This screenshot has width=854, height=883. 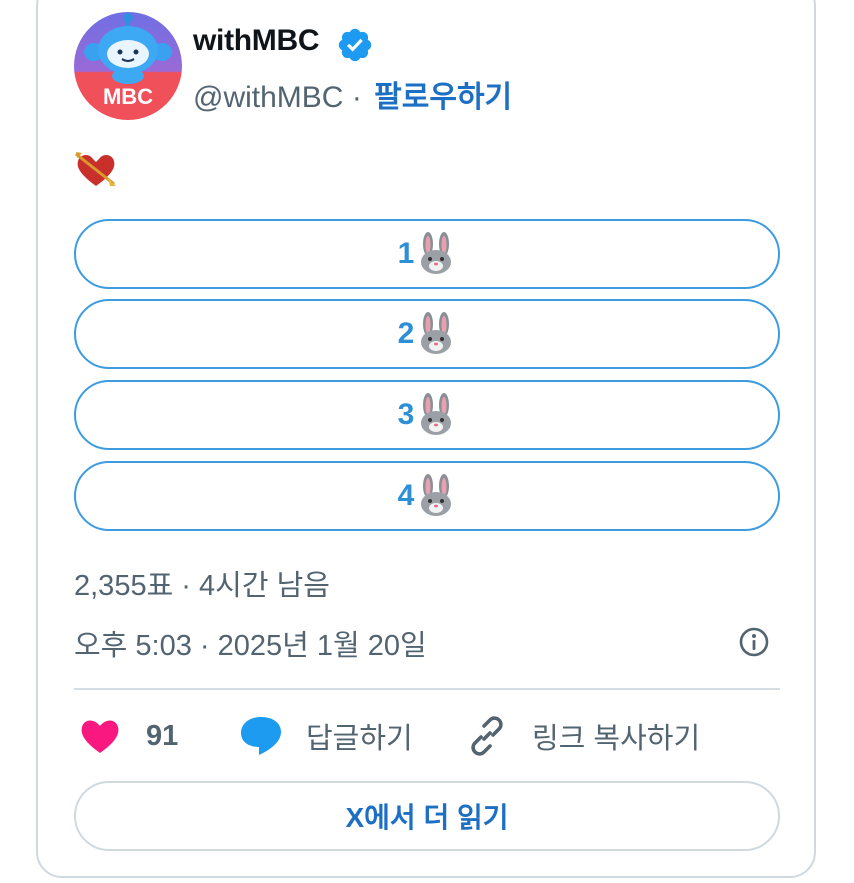 What do you see at coordinates (443, 97) in the screenshot?
I see `follow-link: 팔로우하기` at bounding box center [443, 97].